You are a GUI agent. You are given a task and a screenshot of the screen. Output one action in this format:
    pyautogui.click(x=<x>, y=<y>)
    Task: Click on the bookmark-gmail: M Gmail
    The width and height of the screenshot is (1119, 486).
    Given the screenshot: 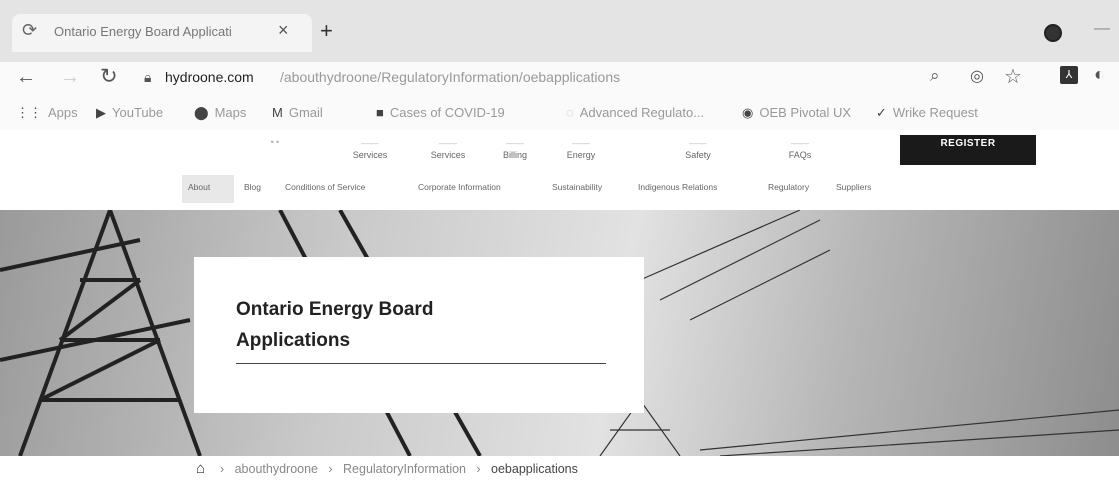 What is the action you would take?
    pyautogui.click(x=297, y=112)
    